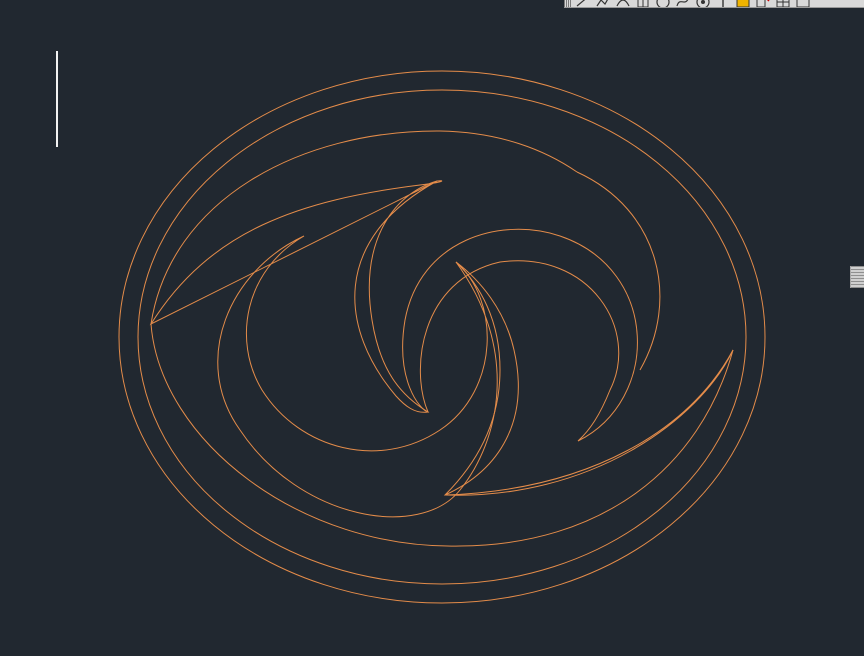 This screenshot has height=656, width=864. What do you see at coordinates (618, 271) in the screenshot?
I see `upper-right-arc` at bounding box center [618, 271].